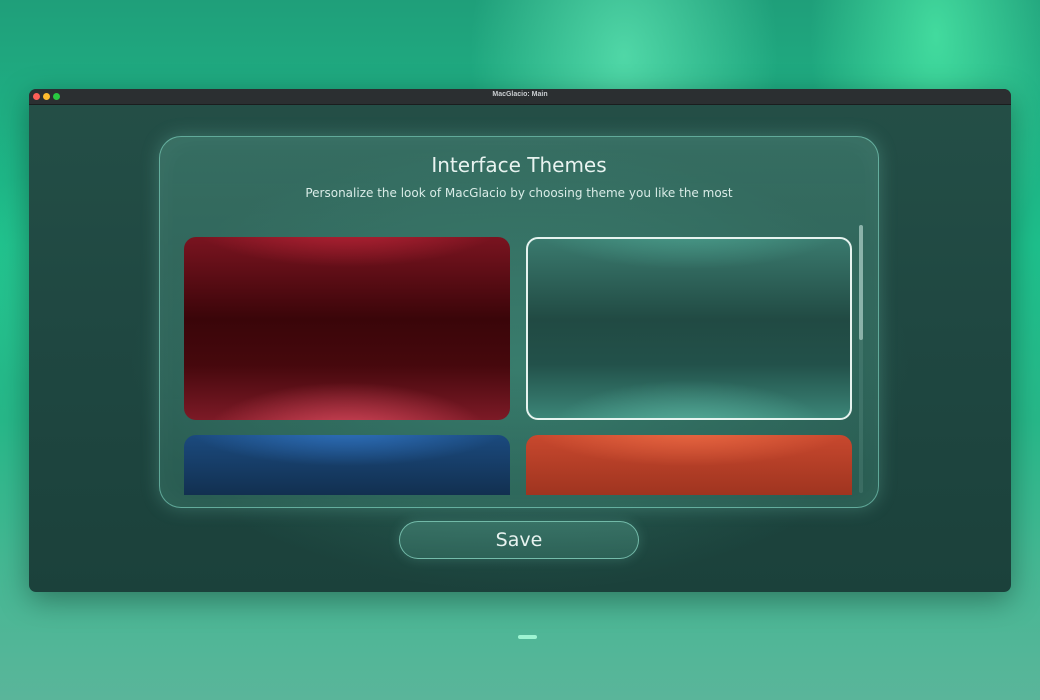  Describe the element at coordinates (861, 359) in the screenshot. I see `theme-grid-scrollbar` at that location.